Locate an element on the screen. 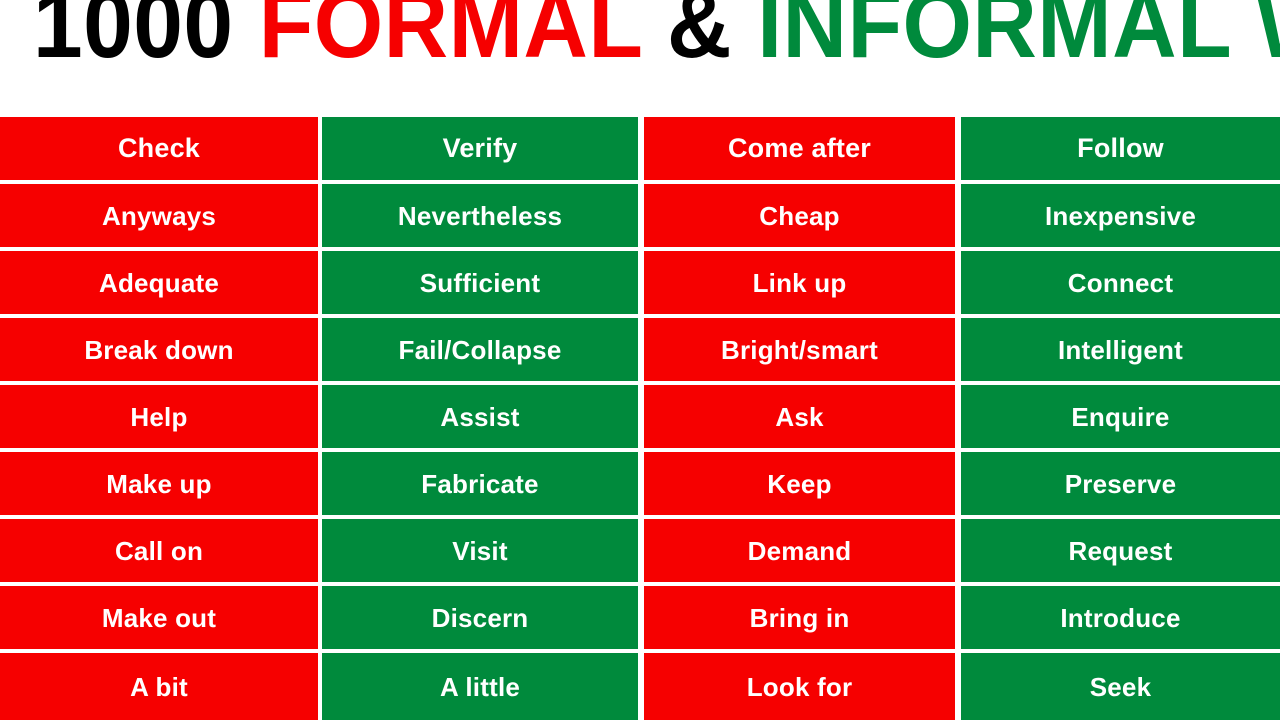  cell-formal-word: Discern is located at coordinates (480, 617).